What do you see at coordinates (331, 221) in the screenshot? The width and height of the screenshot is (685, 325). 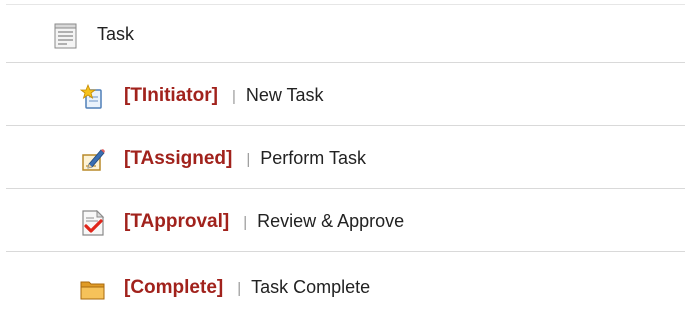 I see `state-description: Review & Approve` at bounding box center [331, 221].